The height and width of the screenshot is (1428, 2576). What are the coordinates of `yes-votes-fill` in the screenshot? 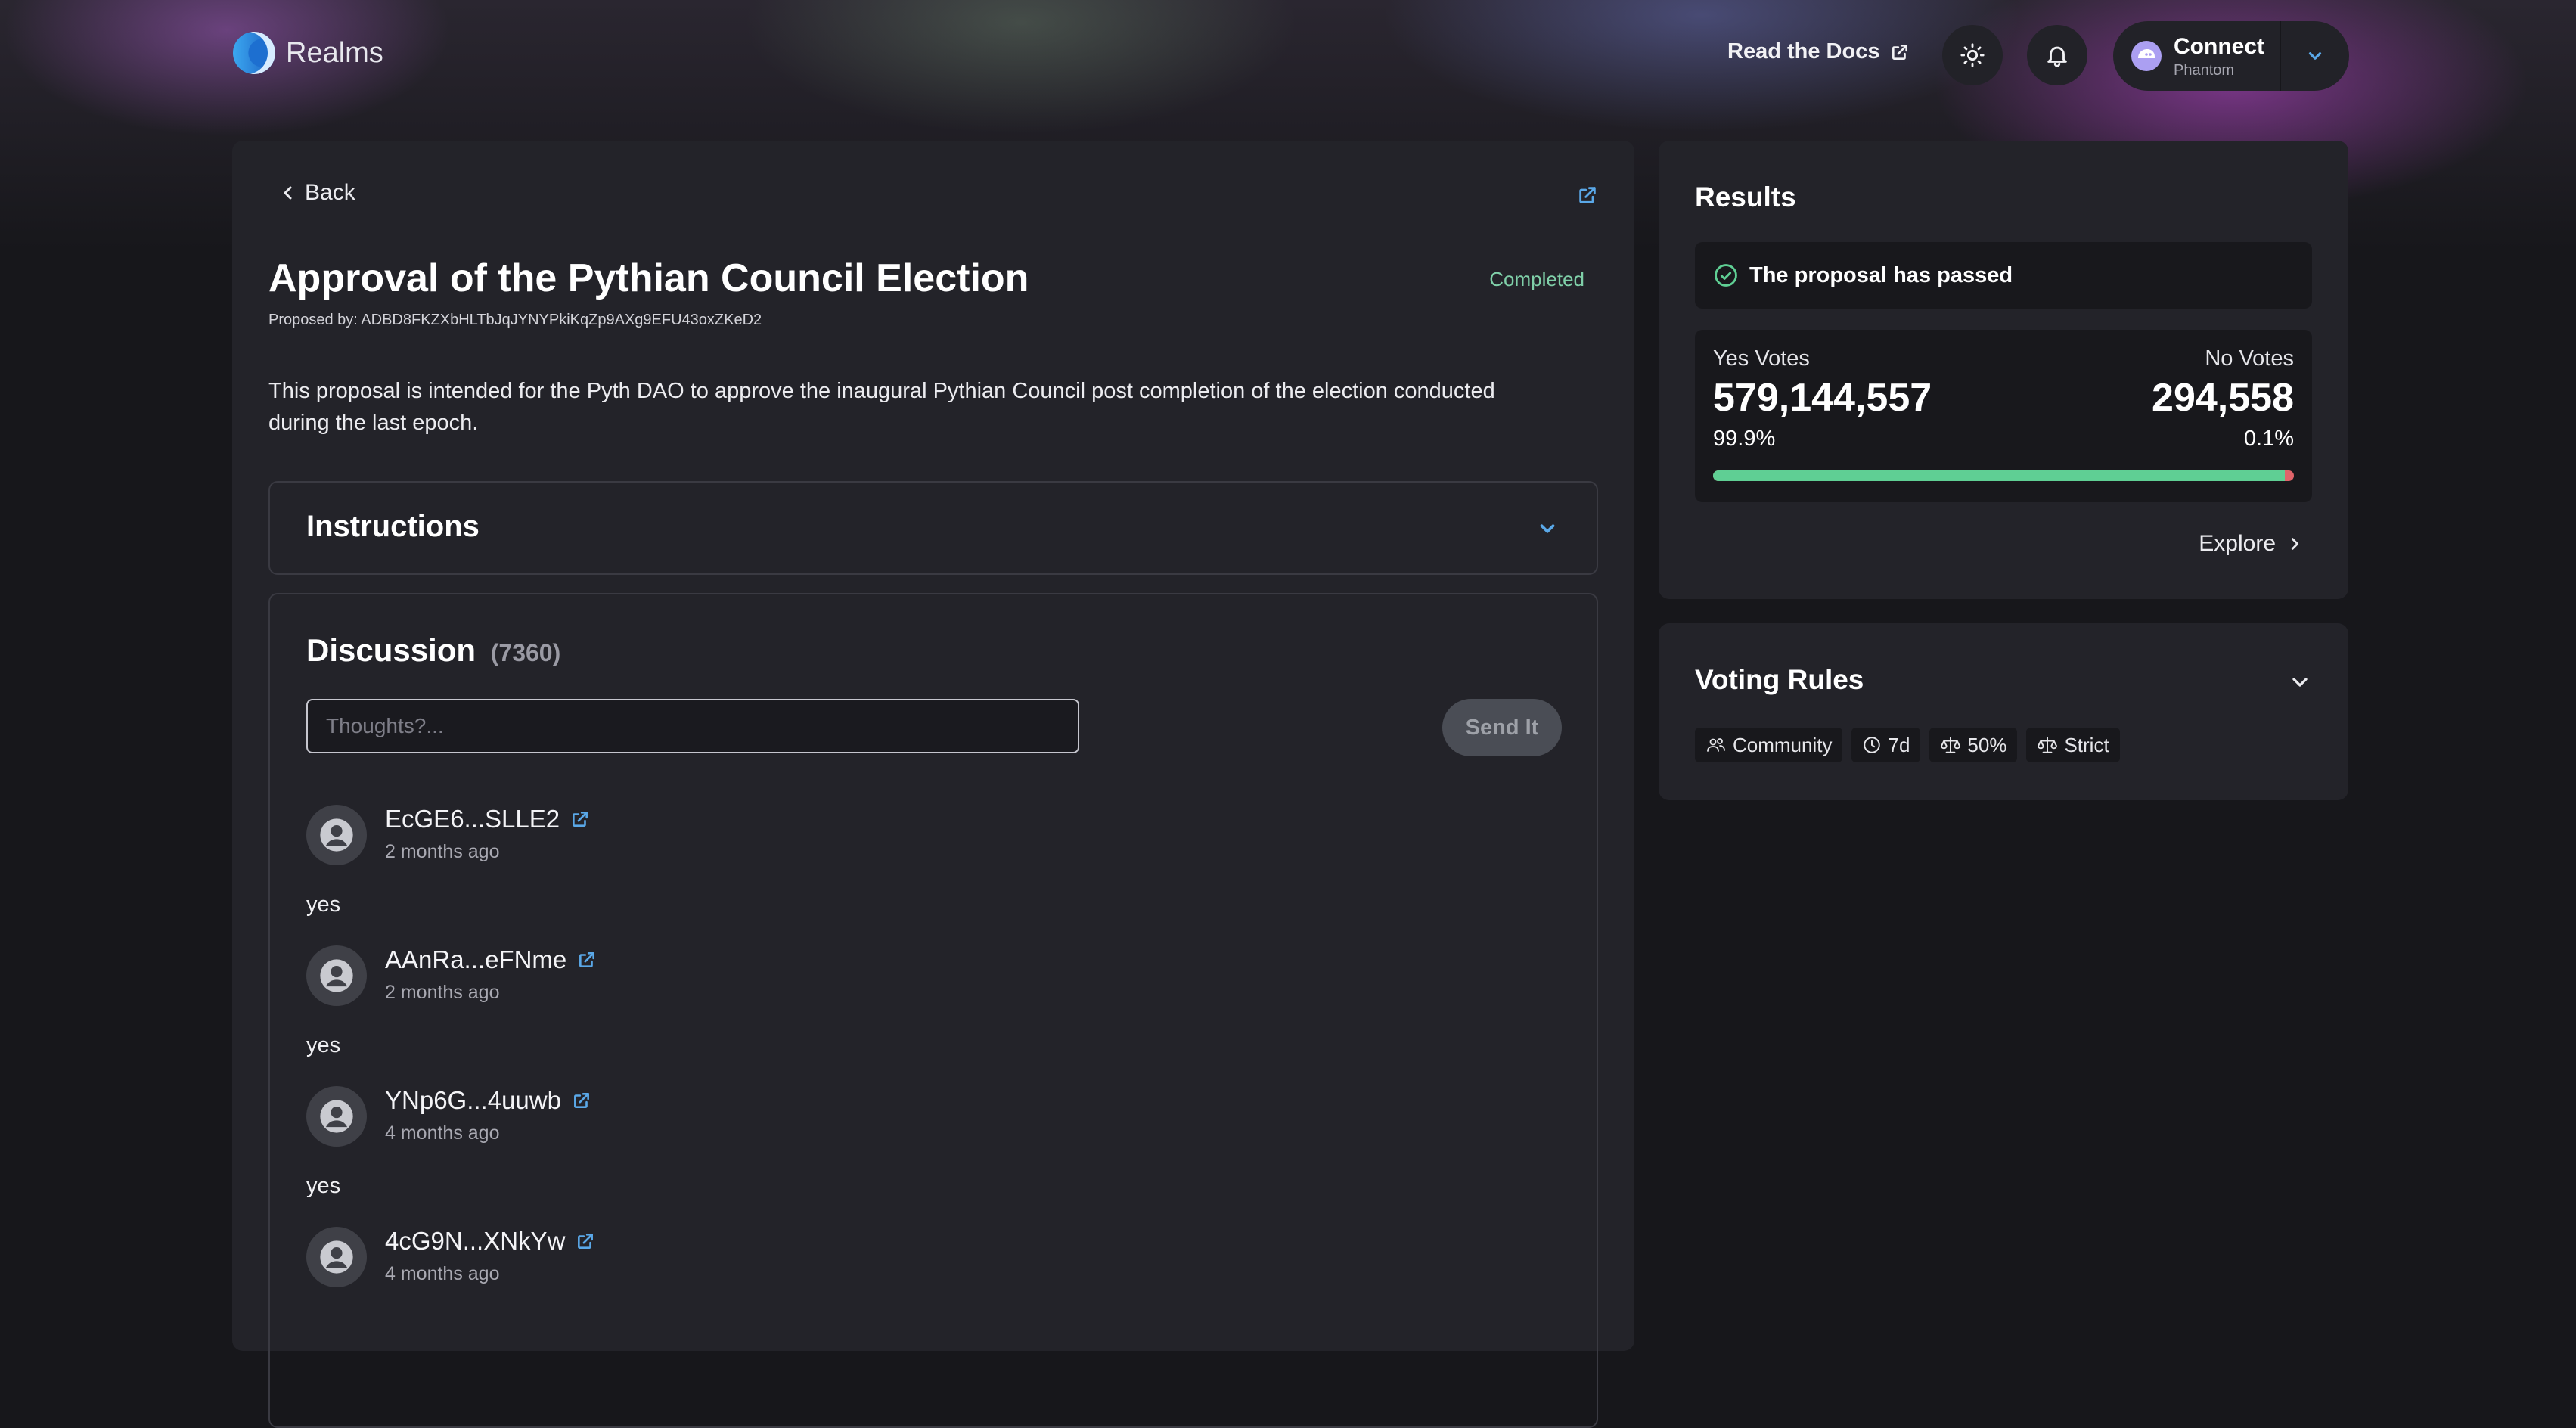 It's located at (1999, 475).